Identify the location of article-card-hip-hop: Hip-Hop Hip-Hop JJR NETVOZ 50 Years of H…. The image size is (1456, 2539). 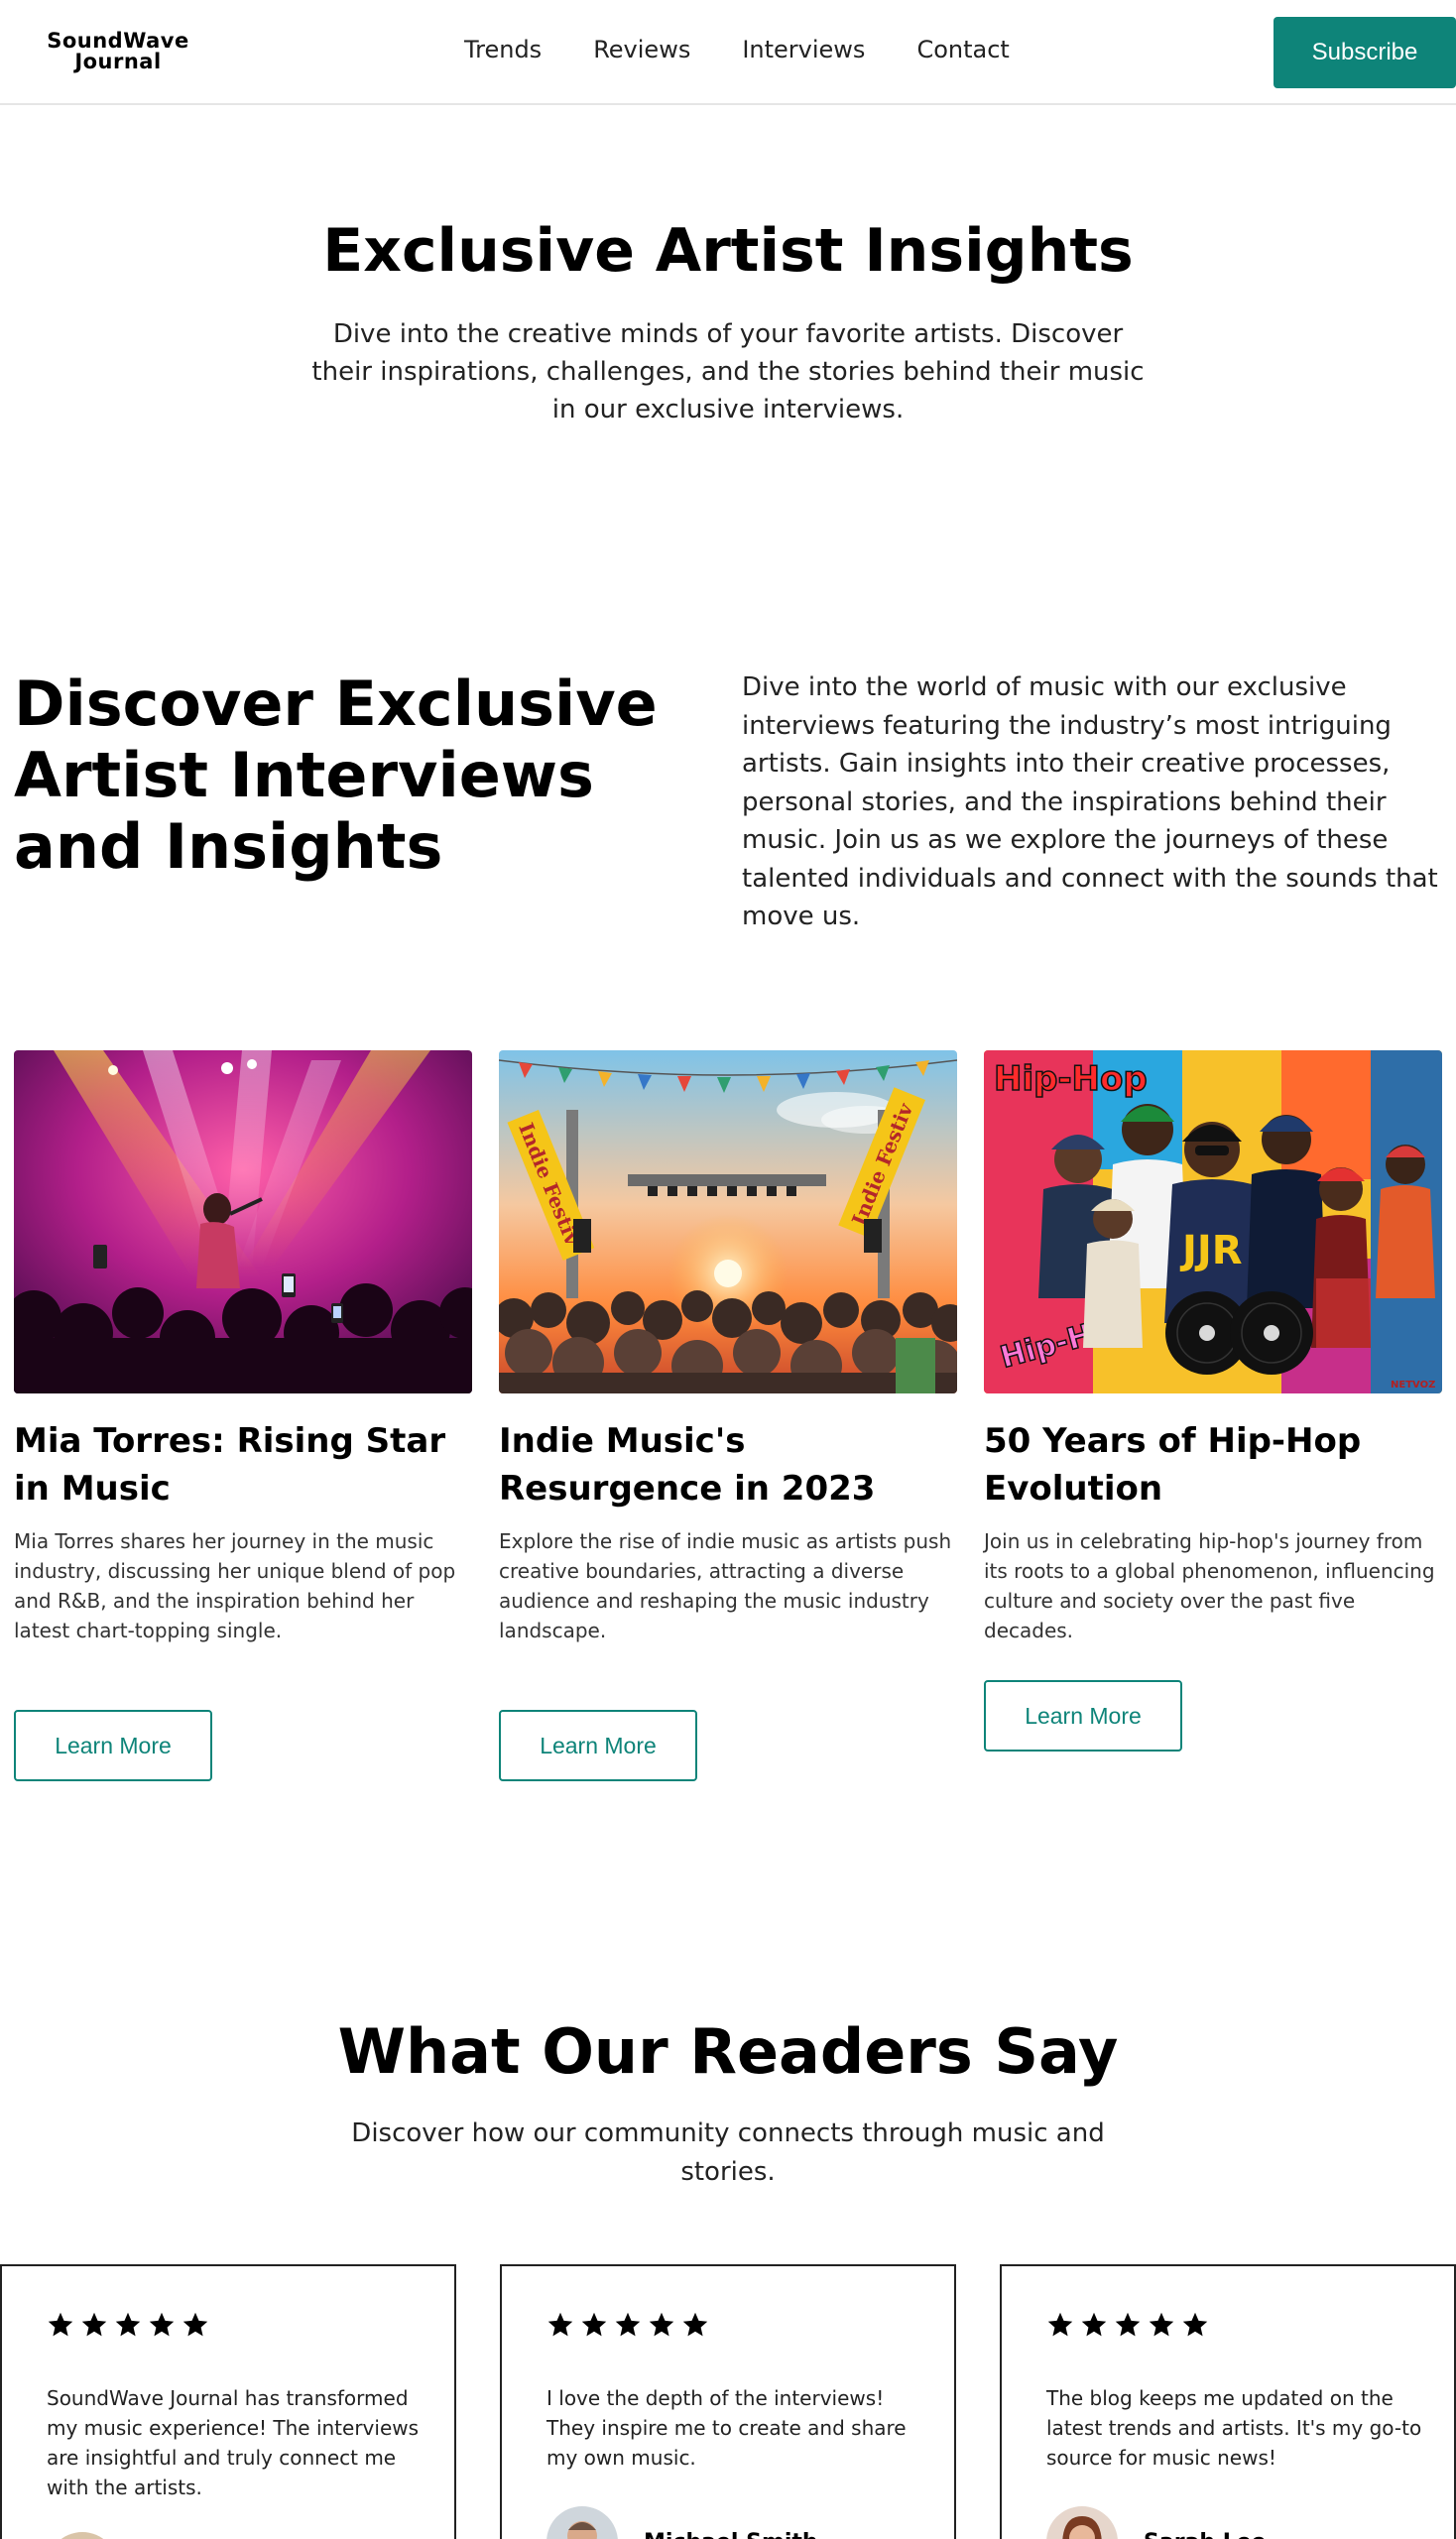
(1213, 1347).